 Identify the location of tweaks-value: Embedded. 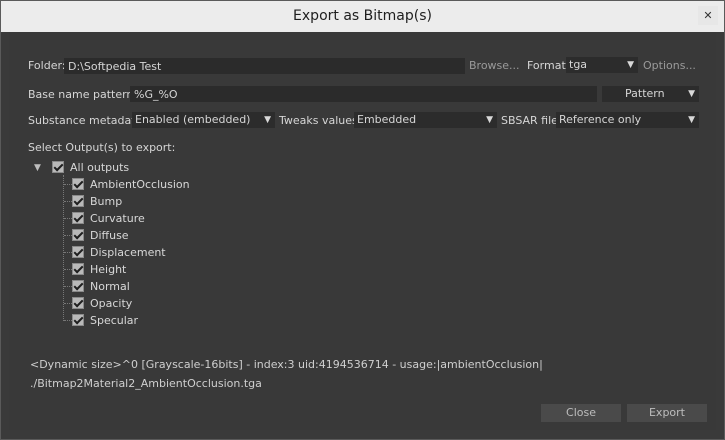
(387, 119).